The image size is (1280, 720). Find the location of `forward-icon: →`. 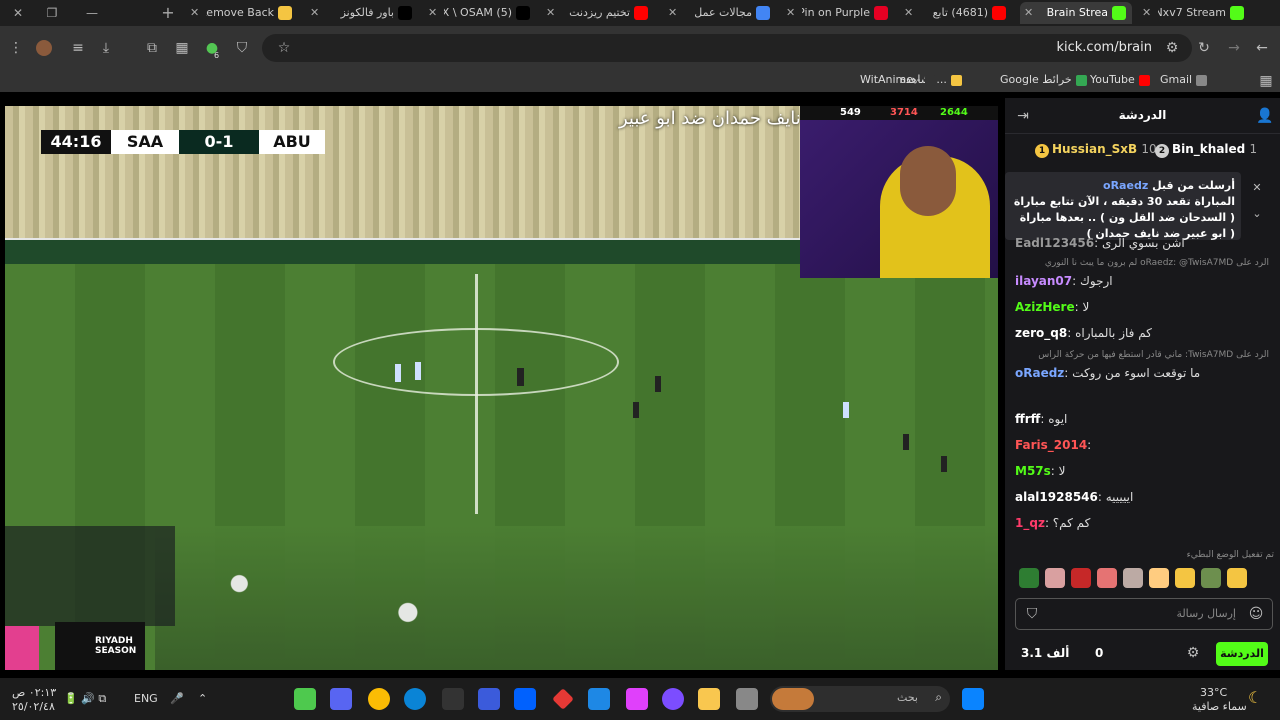

forward-icon: → is located at coordinates (1234, 48).